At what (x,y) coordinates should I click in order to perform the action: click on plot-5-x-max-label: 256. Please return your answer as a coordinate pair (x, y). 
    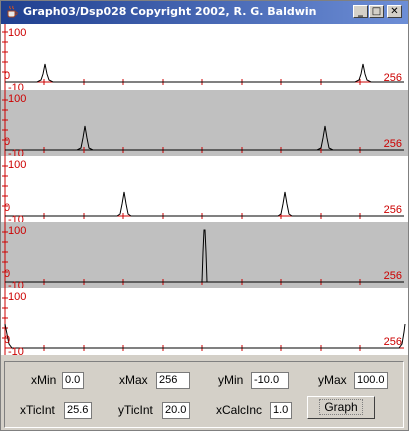
    Looking at the image, I should click on (392, 342).